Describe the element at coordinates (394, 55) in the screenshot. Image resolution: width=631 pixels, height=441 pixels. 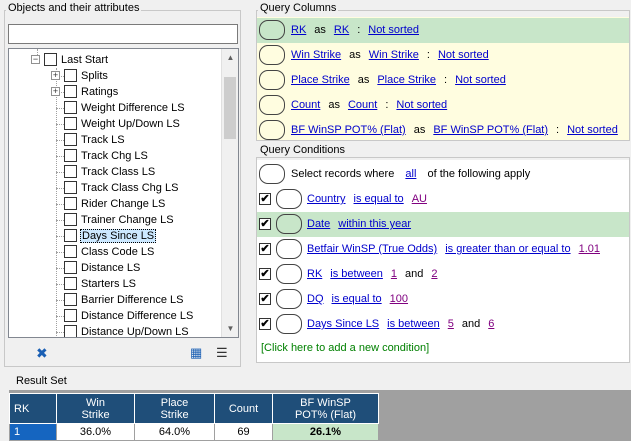
I see `column-alias-link: Win Strike` at that location.